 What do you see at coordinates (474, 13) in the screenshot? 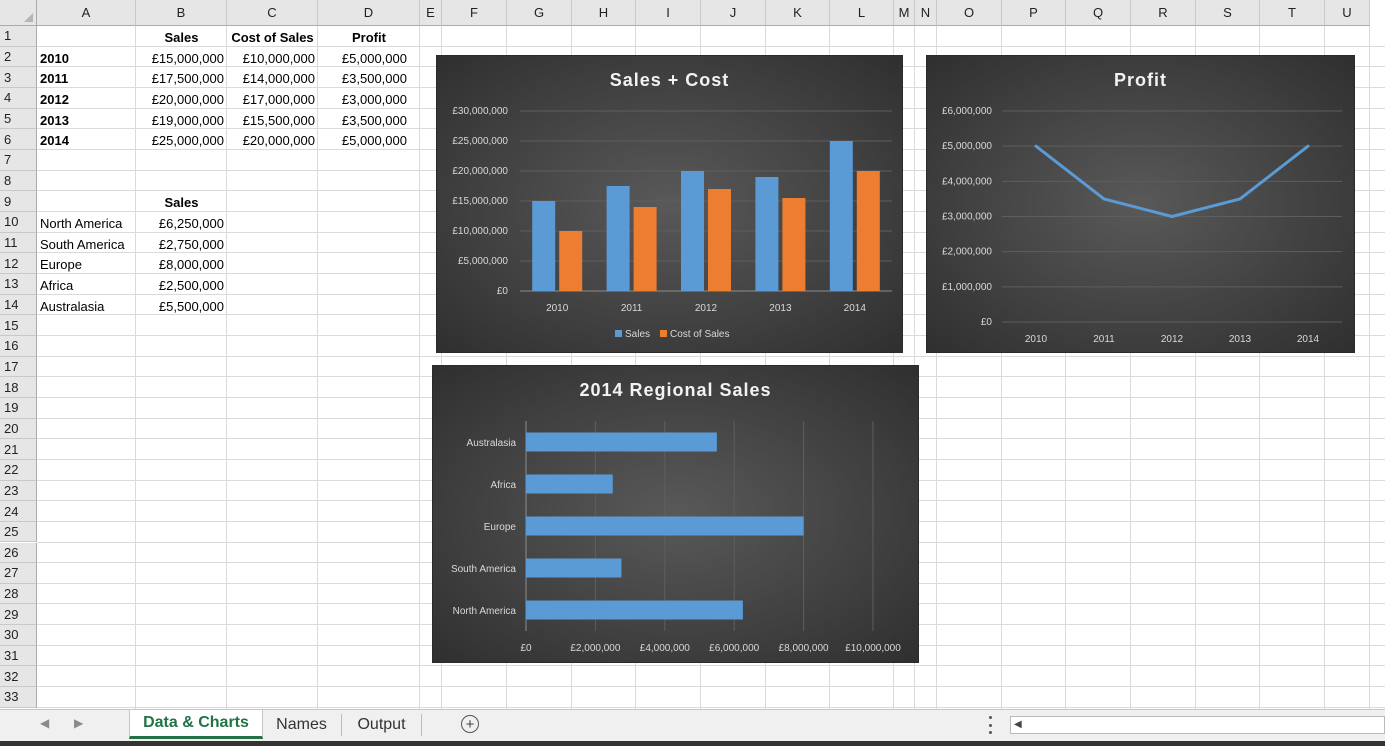
I see `column-header: F` at bounding box center [474, 13].